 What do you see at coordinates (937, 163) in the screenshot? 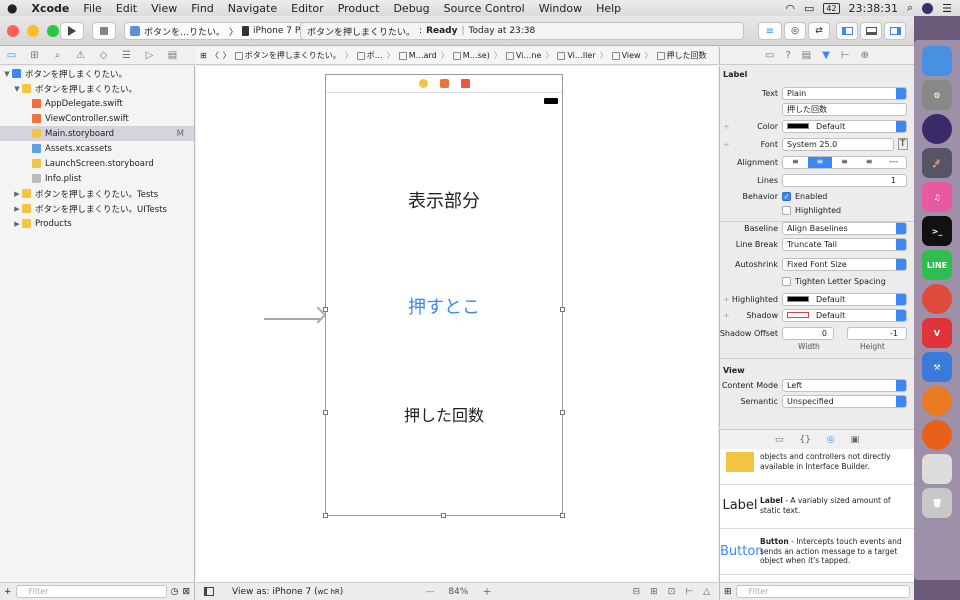
I see `launchpad-icon: 🚀` at bounding box center [937, 163].